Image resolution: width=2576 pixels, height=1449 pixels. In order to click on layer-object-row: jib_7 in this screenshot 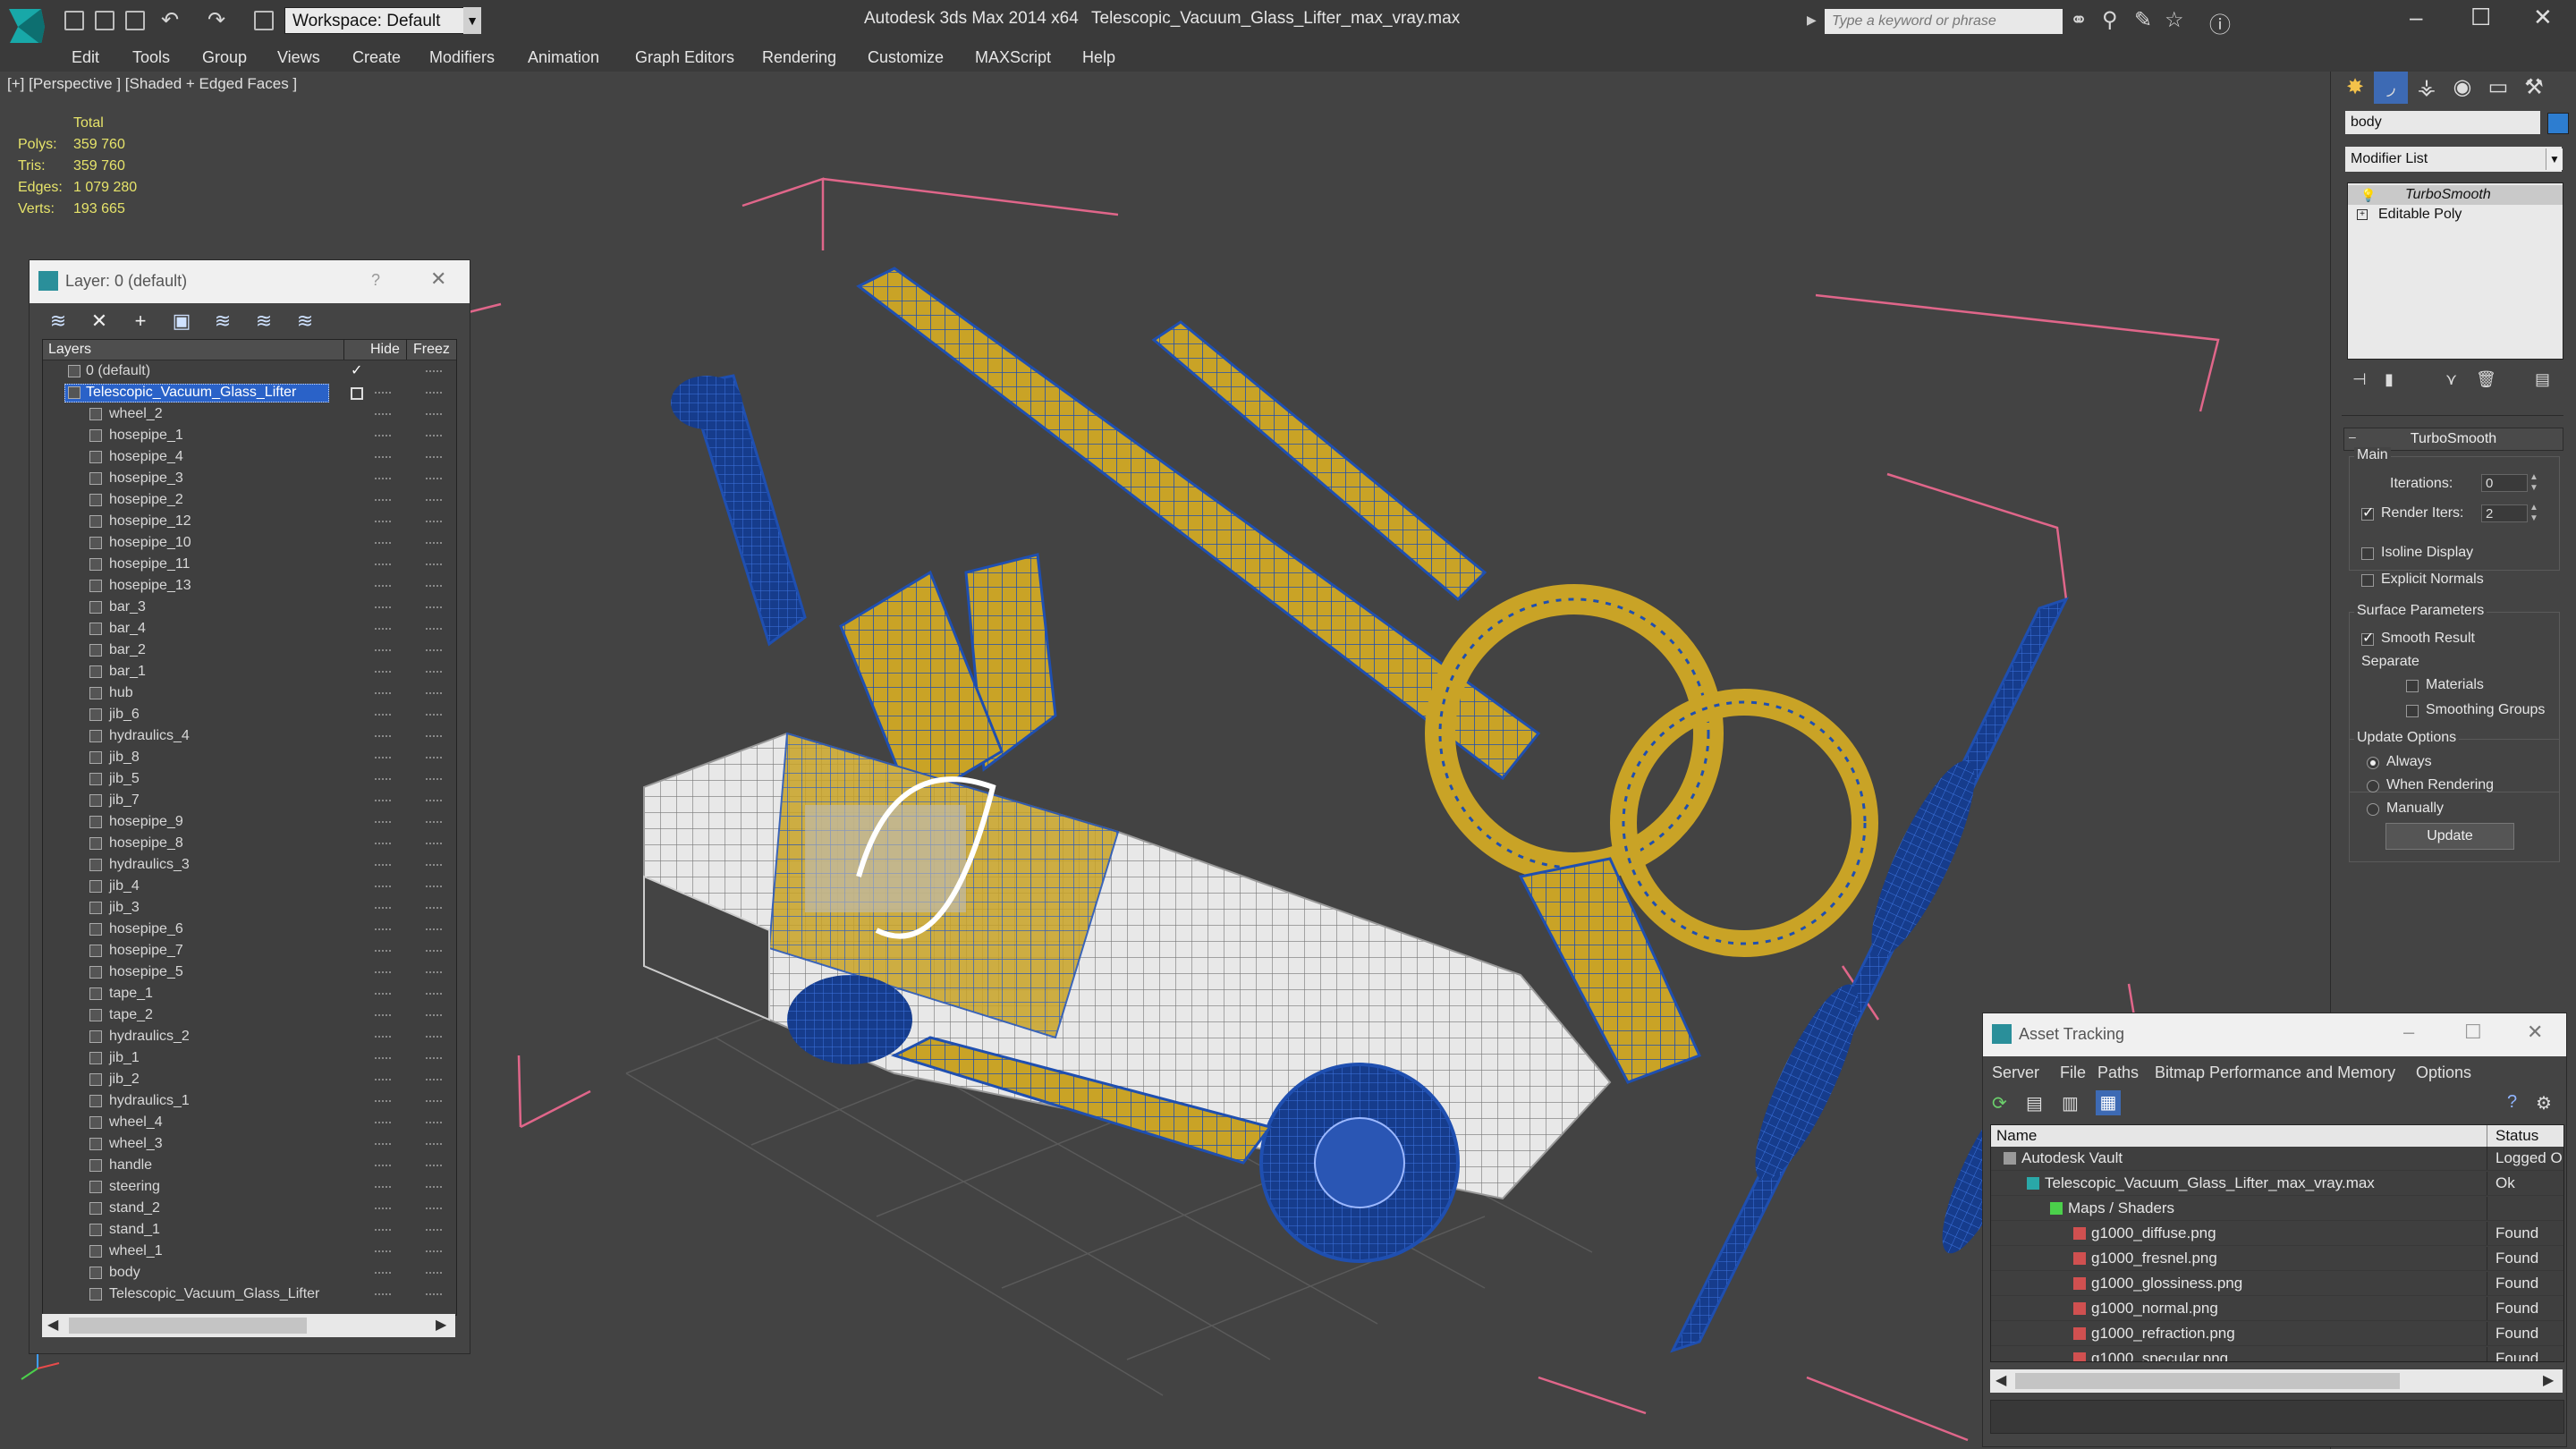, I will do `click(249, 801)`.